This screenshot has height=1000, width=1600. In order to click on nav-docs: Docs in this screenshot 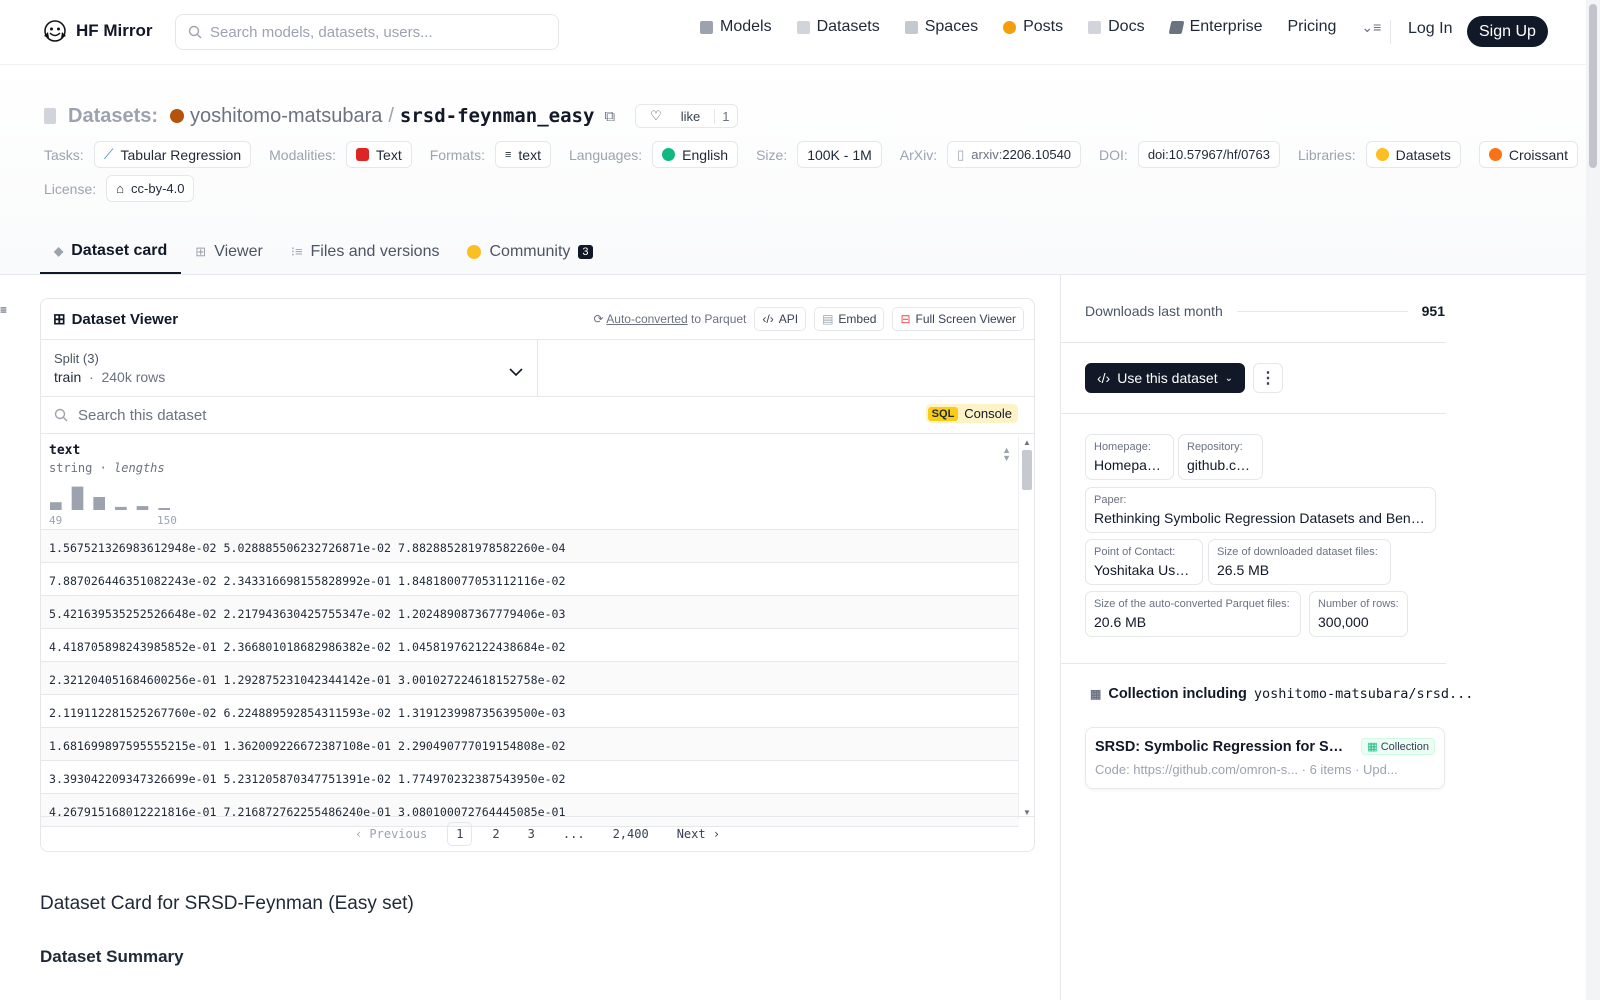, I will do `click(1116, 27)`.